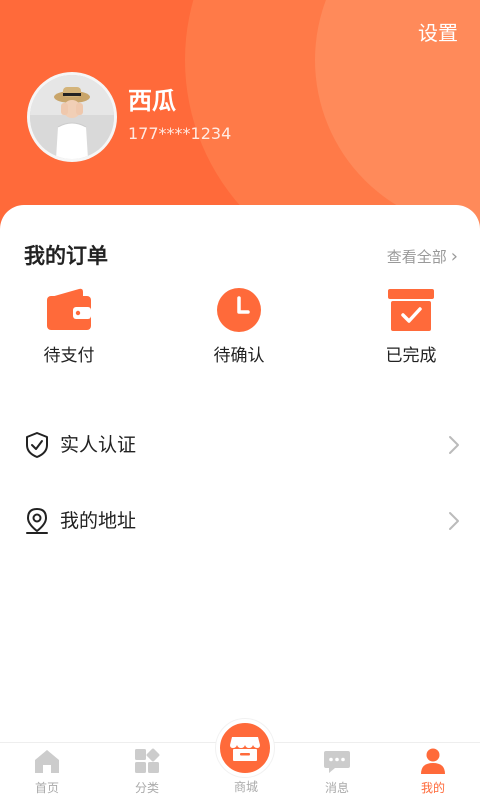  I want to click on order-status-label: 已完成, so click(411, 356).